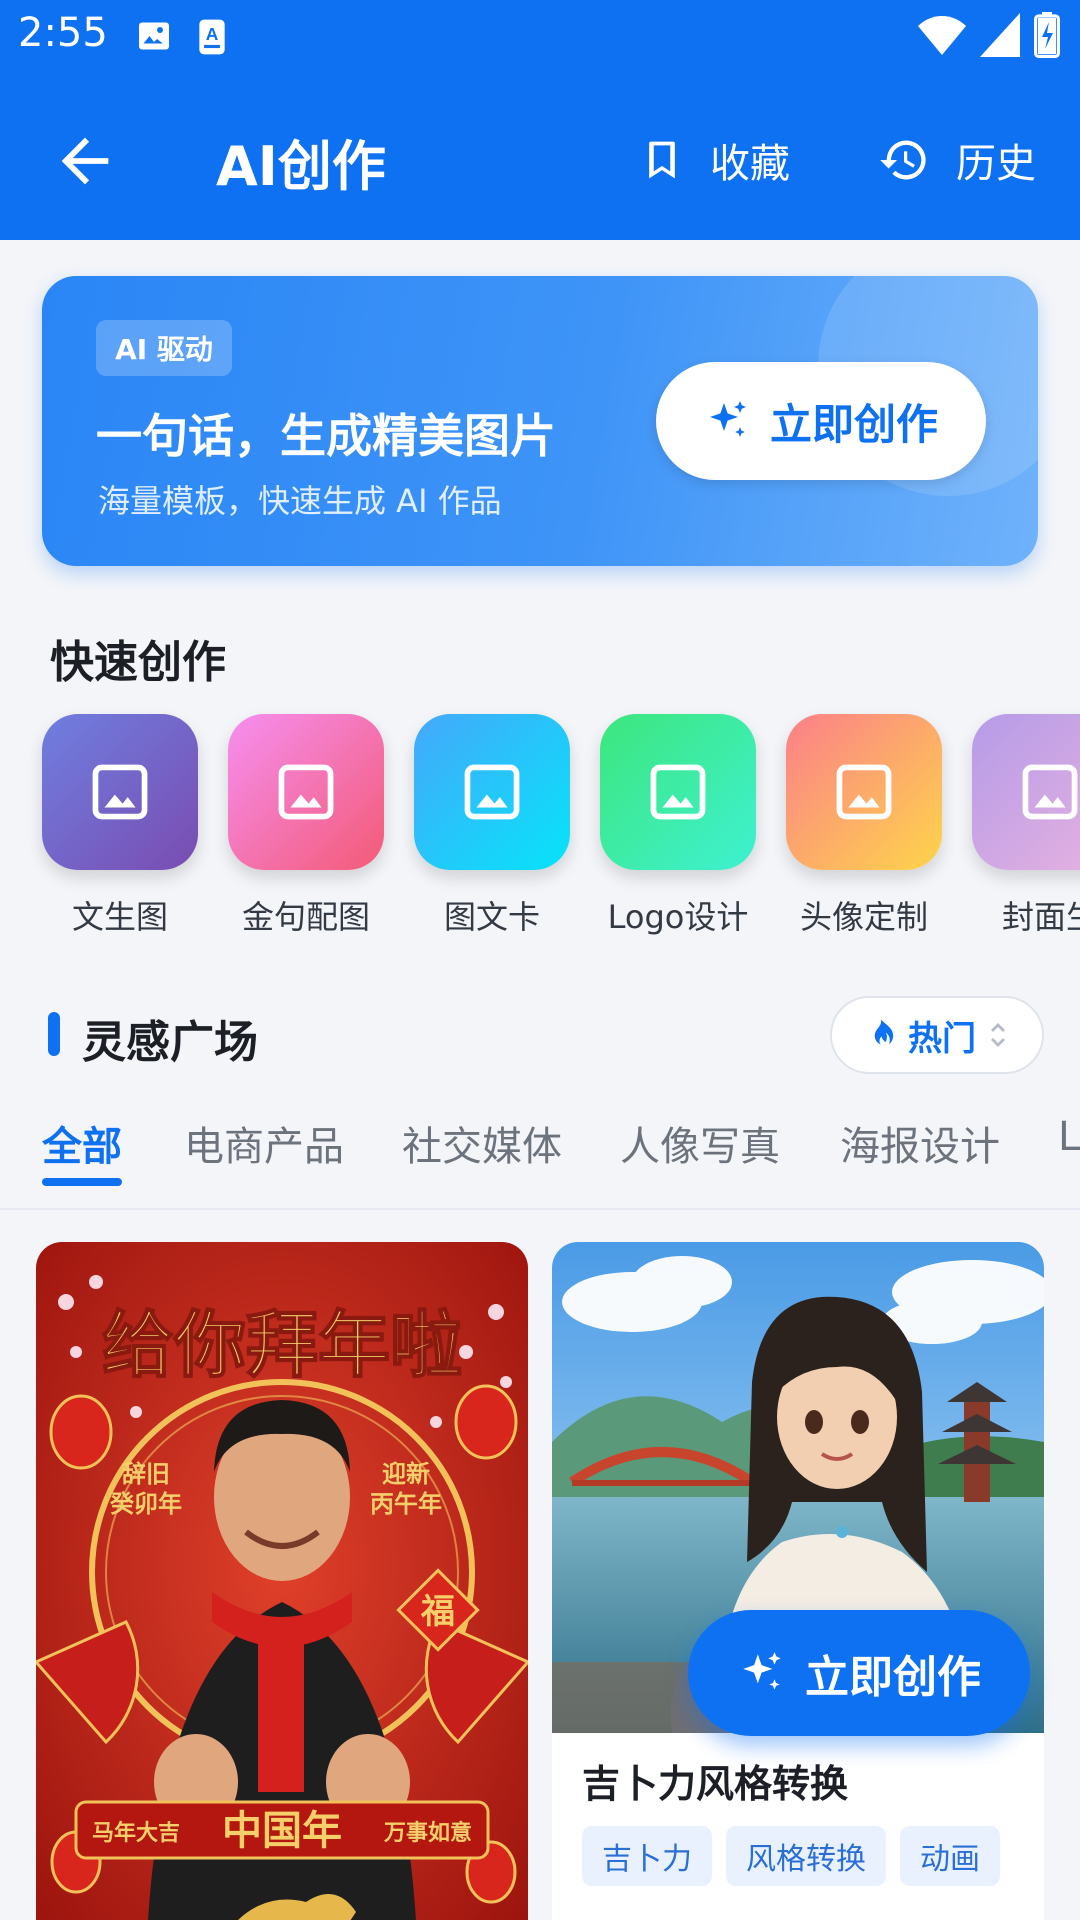 This screenshot has height=1920, width=1080. Describe the element at coordinates (700, 1143) in the screenshot. I see `tab-portrait: 人像写真` at that location.